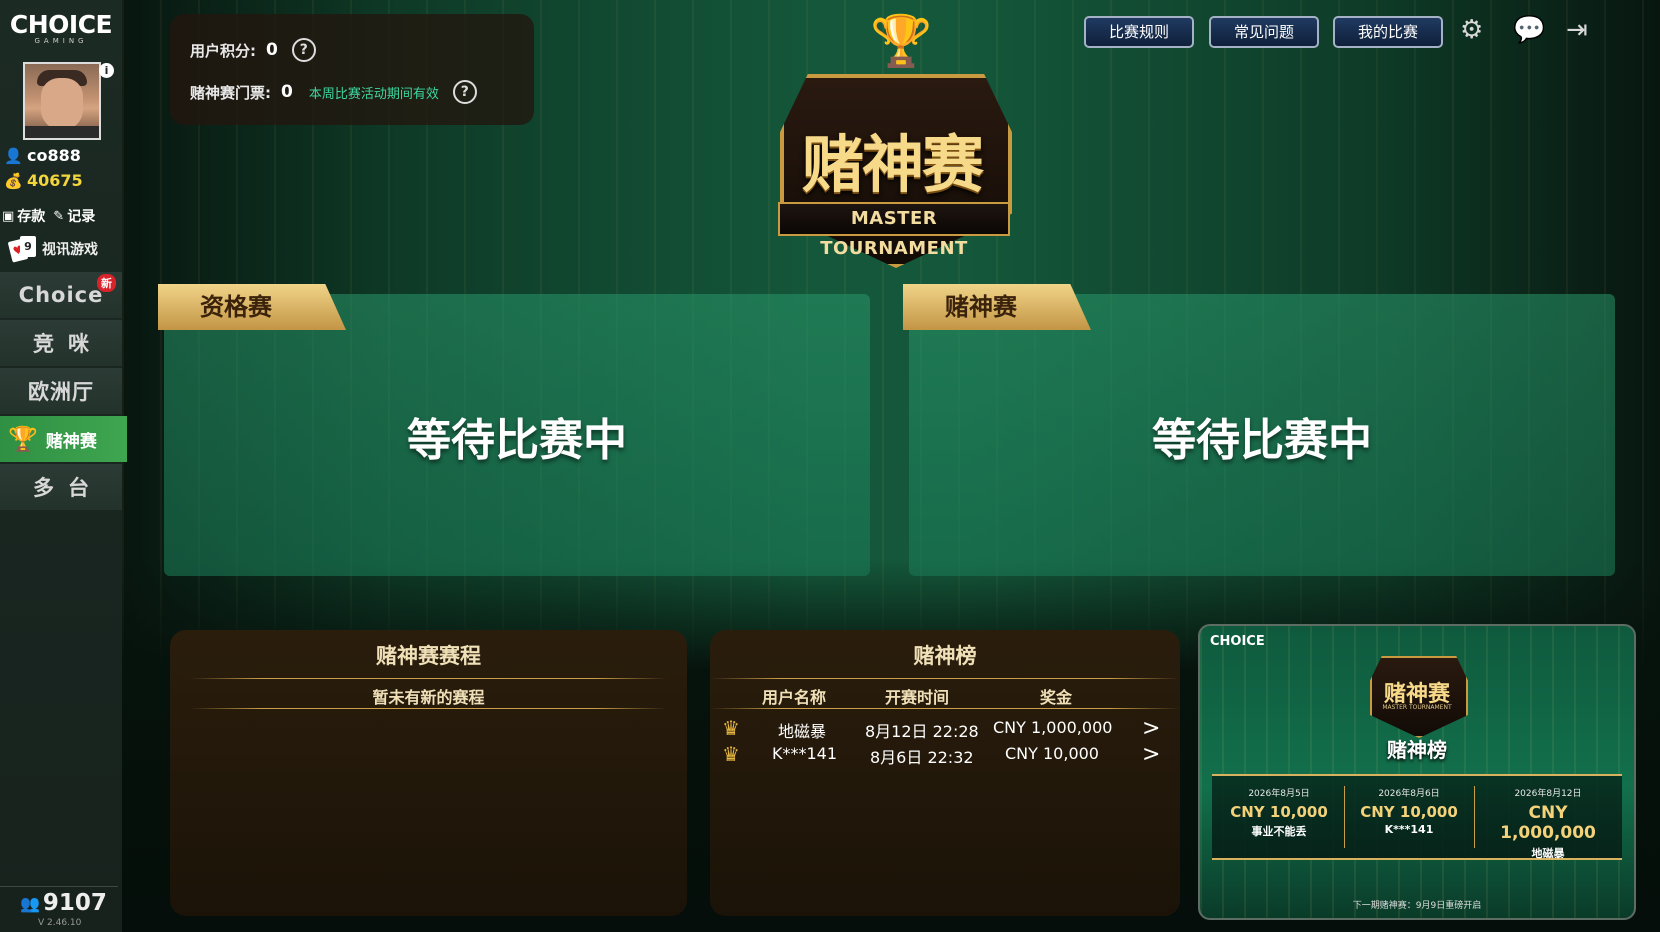  Describe the element at coordinates (922, 757) in the screenshot. I see `leaderboard-time: 8月6日 22:32` at that location.